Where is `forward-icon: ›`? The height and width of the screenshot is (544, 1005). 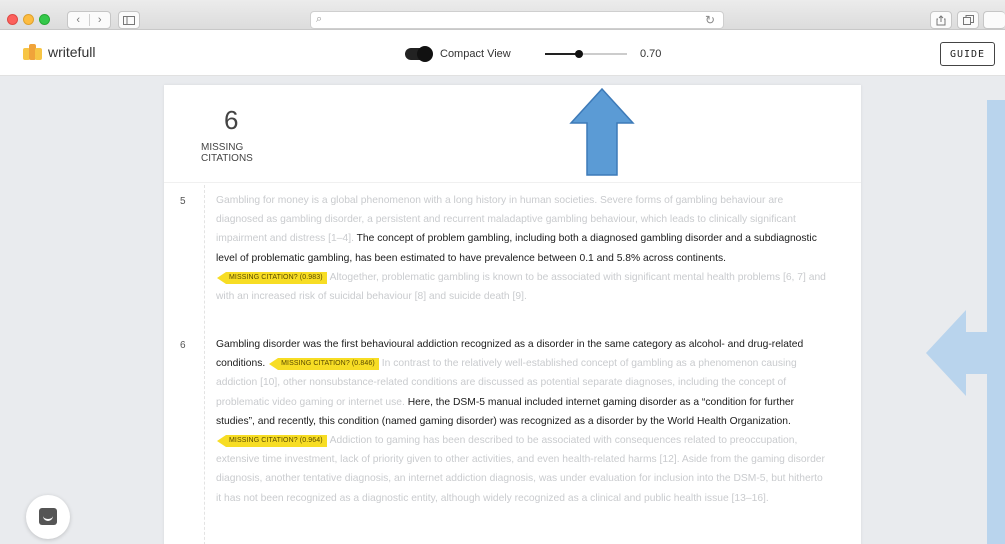 forward-icon: › is located at coordinates (99, 20).